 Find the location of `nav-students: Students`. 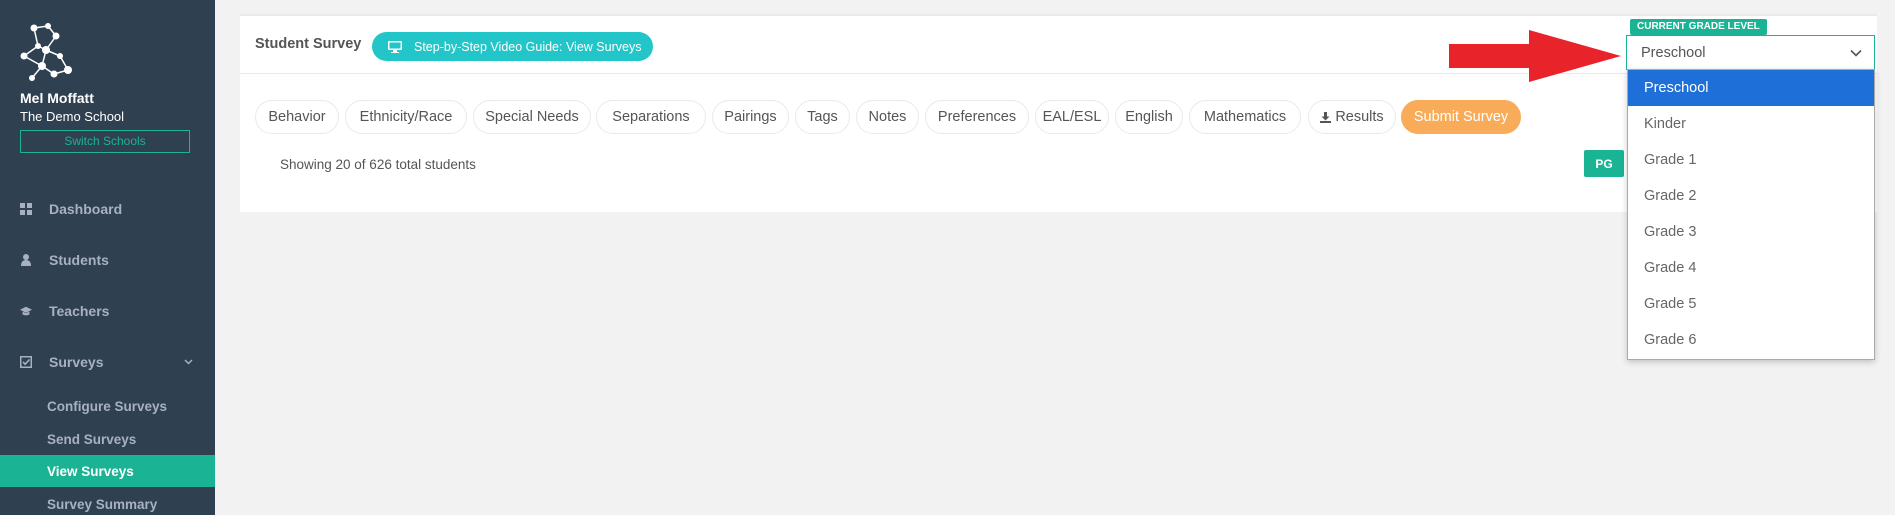

nav-students: Students is located at coordinates (107, 260).